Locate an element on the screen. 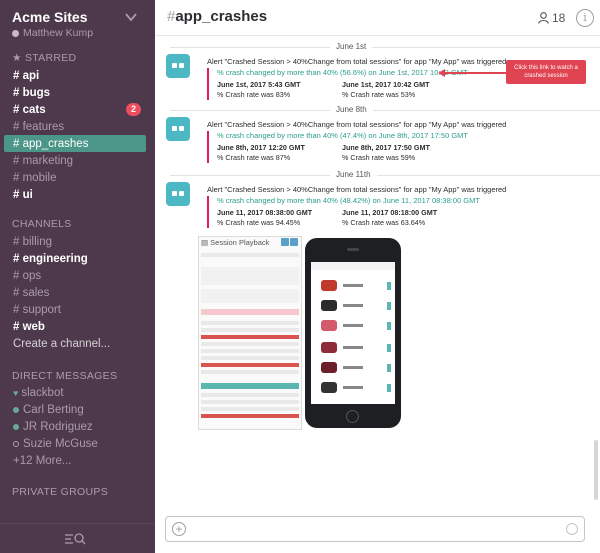 The height and width of the screenshot is (553, 600). day-divider: June 11th is located at coordinates (385, 174).